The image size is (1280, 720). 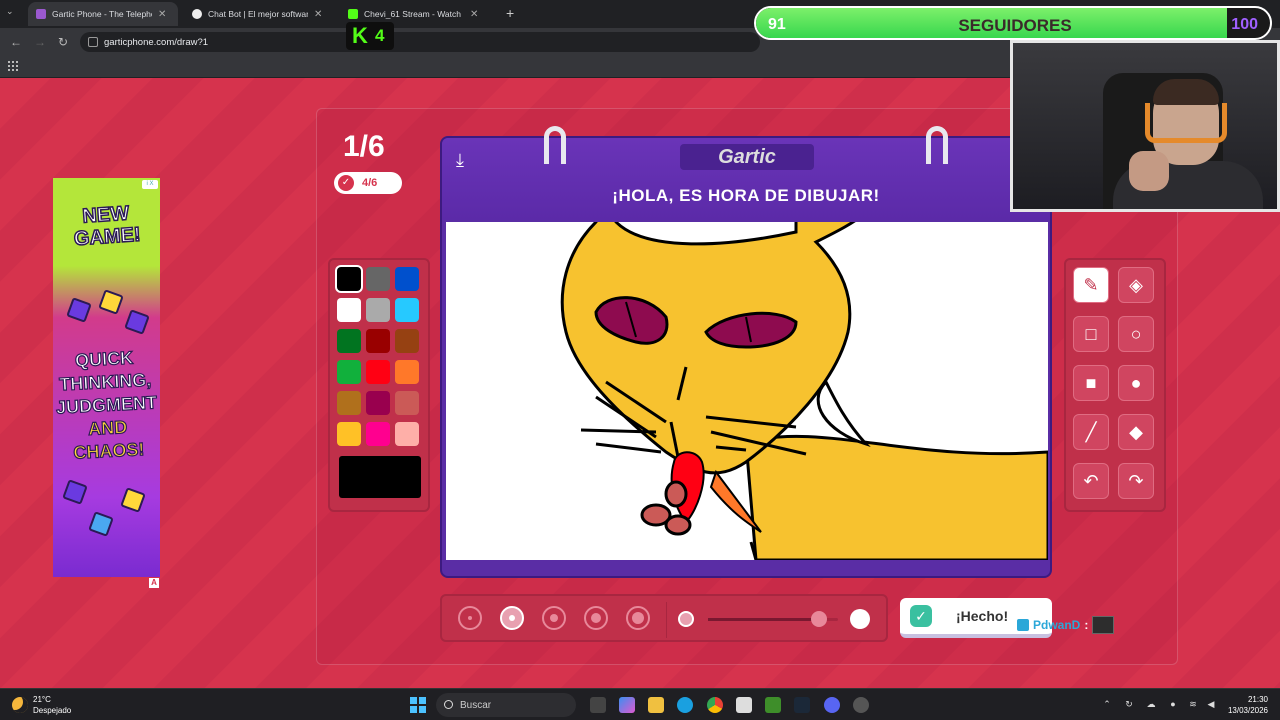 I want to click on tab-gartic: Gartic Phone - The Telephone Game ✕, so click(x=103, y=14).